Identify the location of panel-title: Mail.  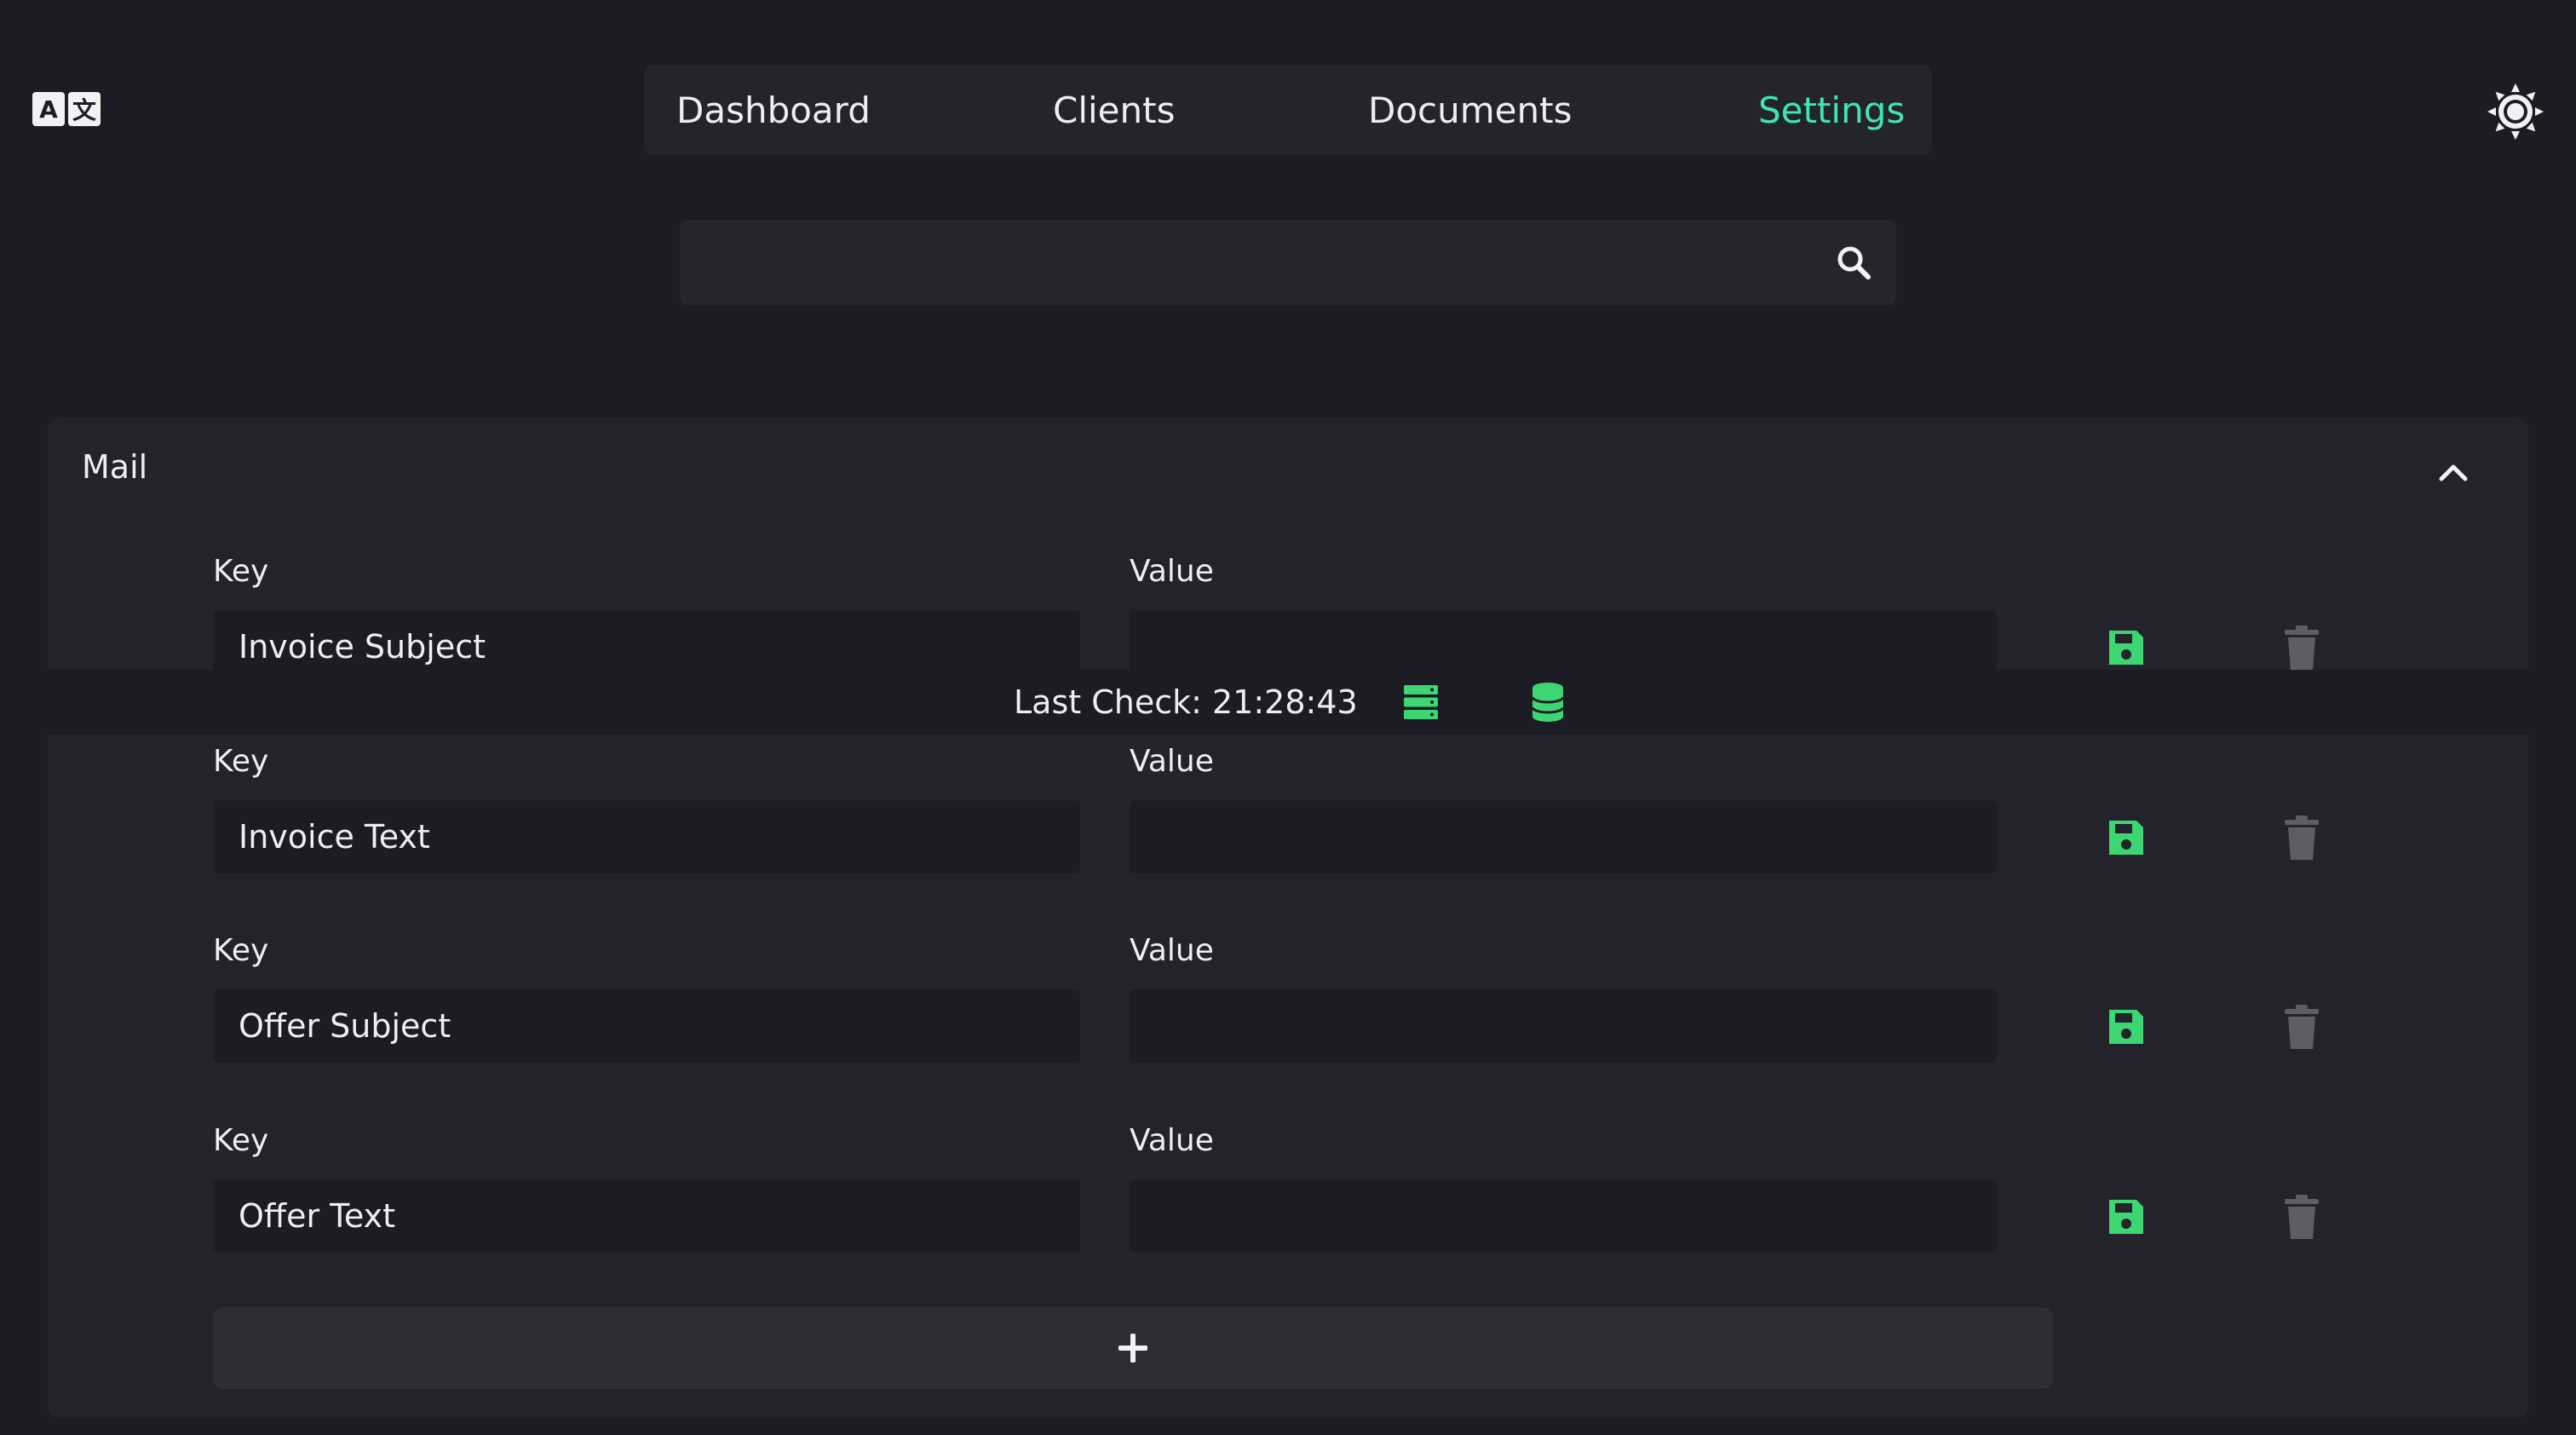
(115, 467).